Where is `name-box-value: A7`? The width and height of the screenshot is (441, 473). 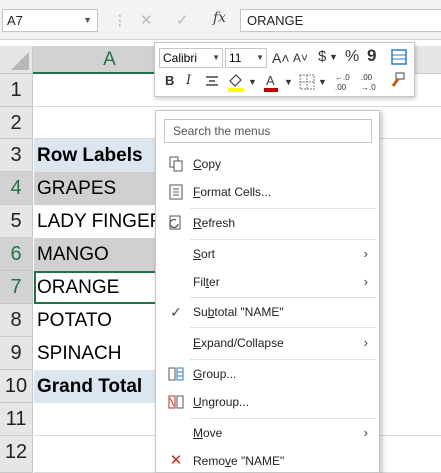 name-box-value: A7 is located at coordinates (15, 20).